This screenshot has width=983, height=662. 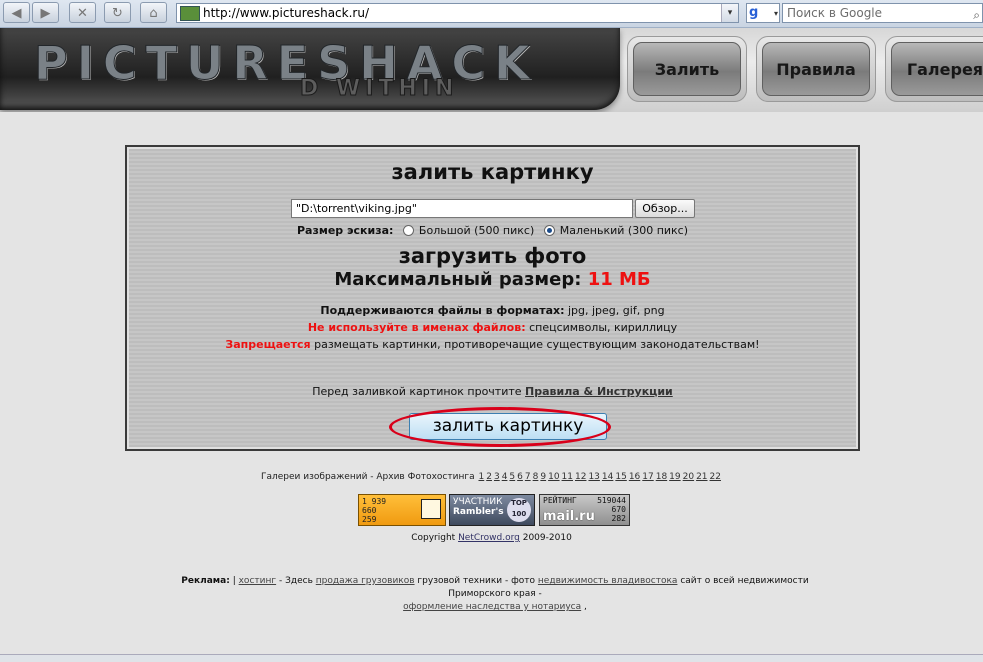 What do you see at coordinates (607, 477) in the screenshot?
I see `gallery-page-link: 14` at bounding box center [607, 477].